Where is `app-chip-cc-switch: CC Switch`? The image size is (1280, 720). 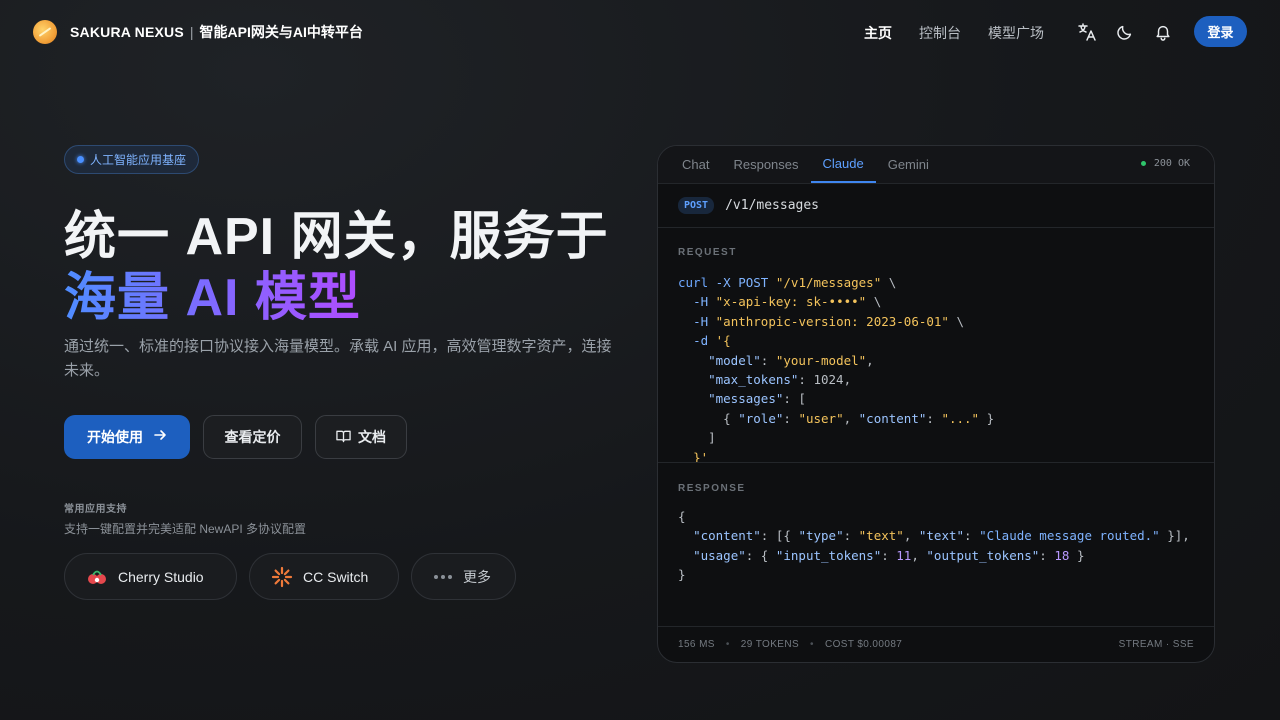
app-chip-cc-switch: CC Switch is located at coordinates (324, 576).